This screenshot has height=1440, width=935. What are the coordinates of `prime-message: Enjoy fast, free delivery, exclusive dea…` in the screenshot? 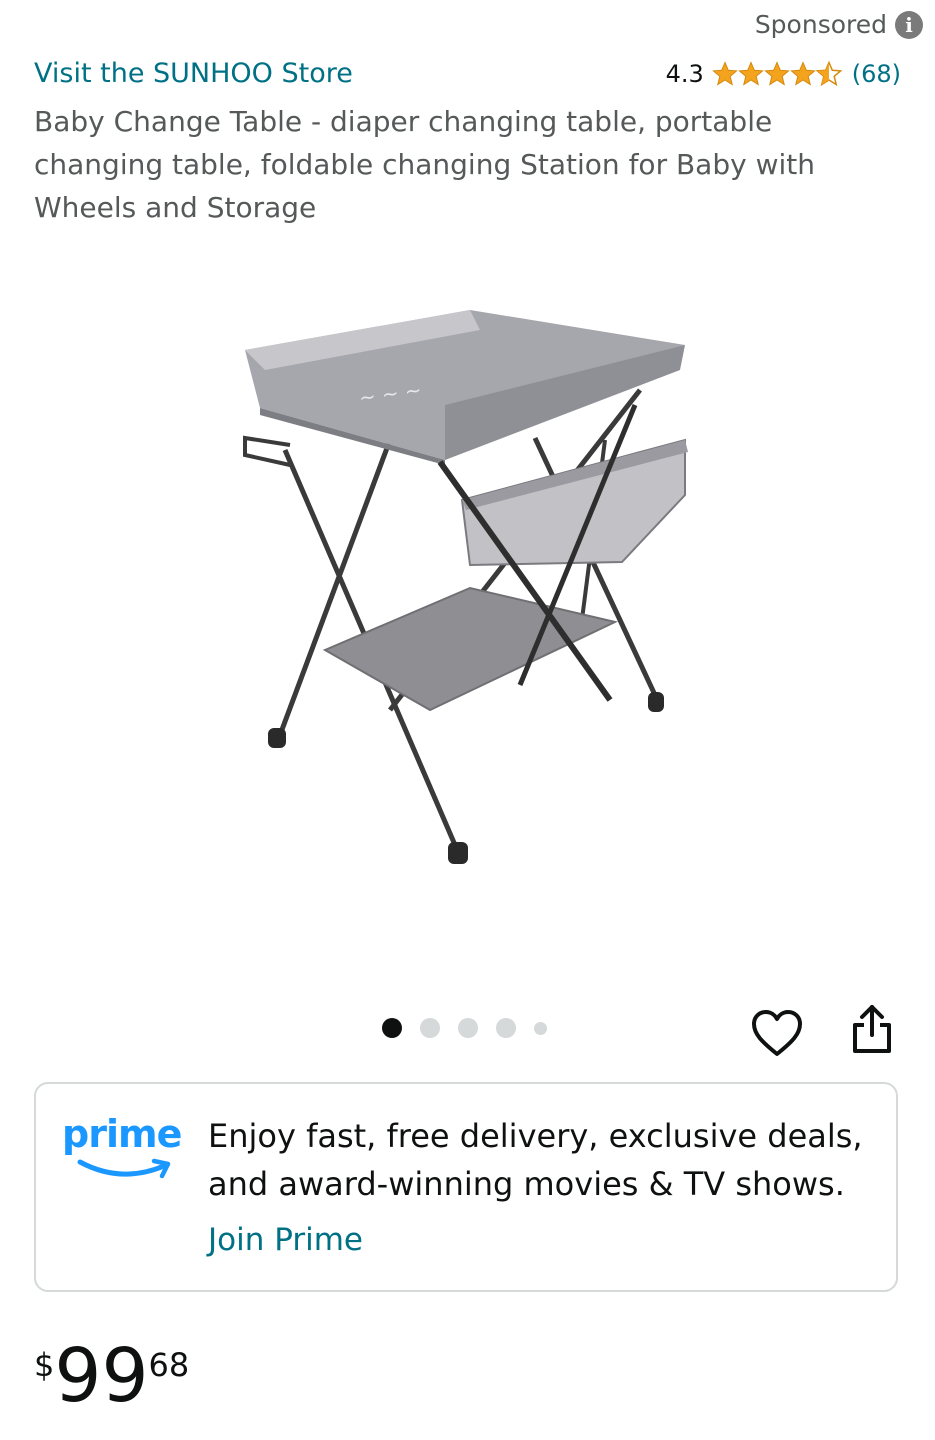 It's located at (535, 1160).